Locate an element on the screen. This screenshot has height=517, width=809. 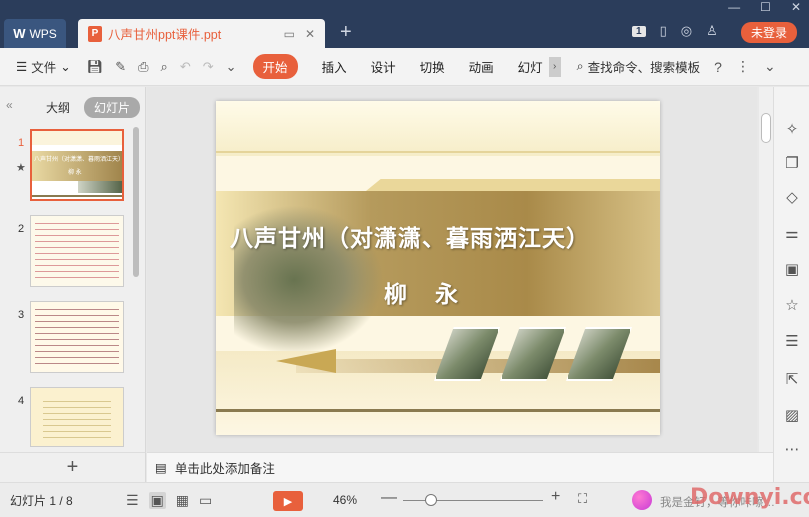
canvas-scroll-thumb is located at coordinates (766, 128).